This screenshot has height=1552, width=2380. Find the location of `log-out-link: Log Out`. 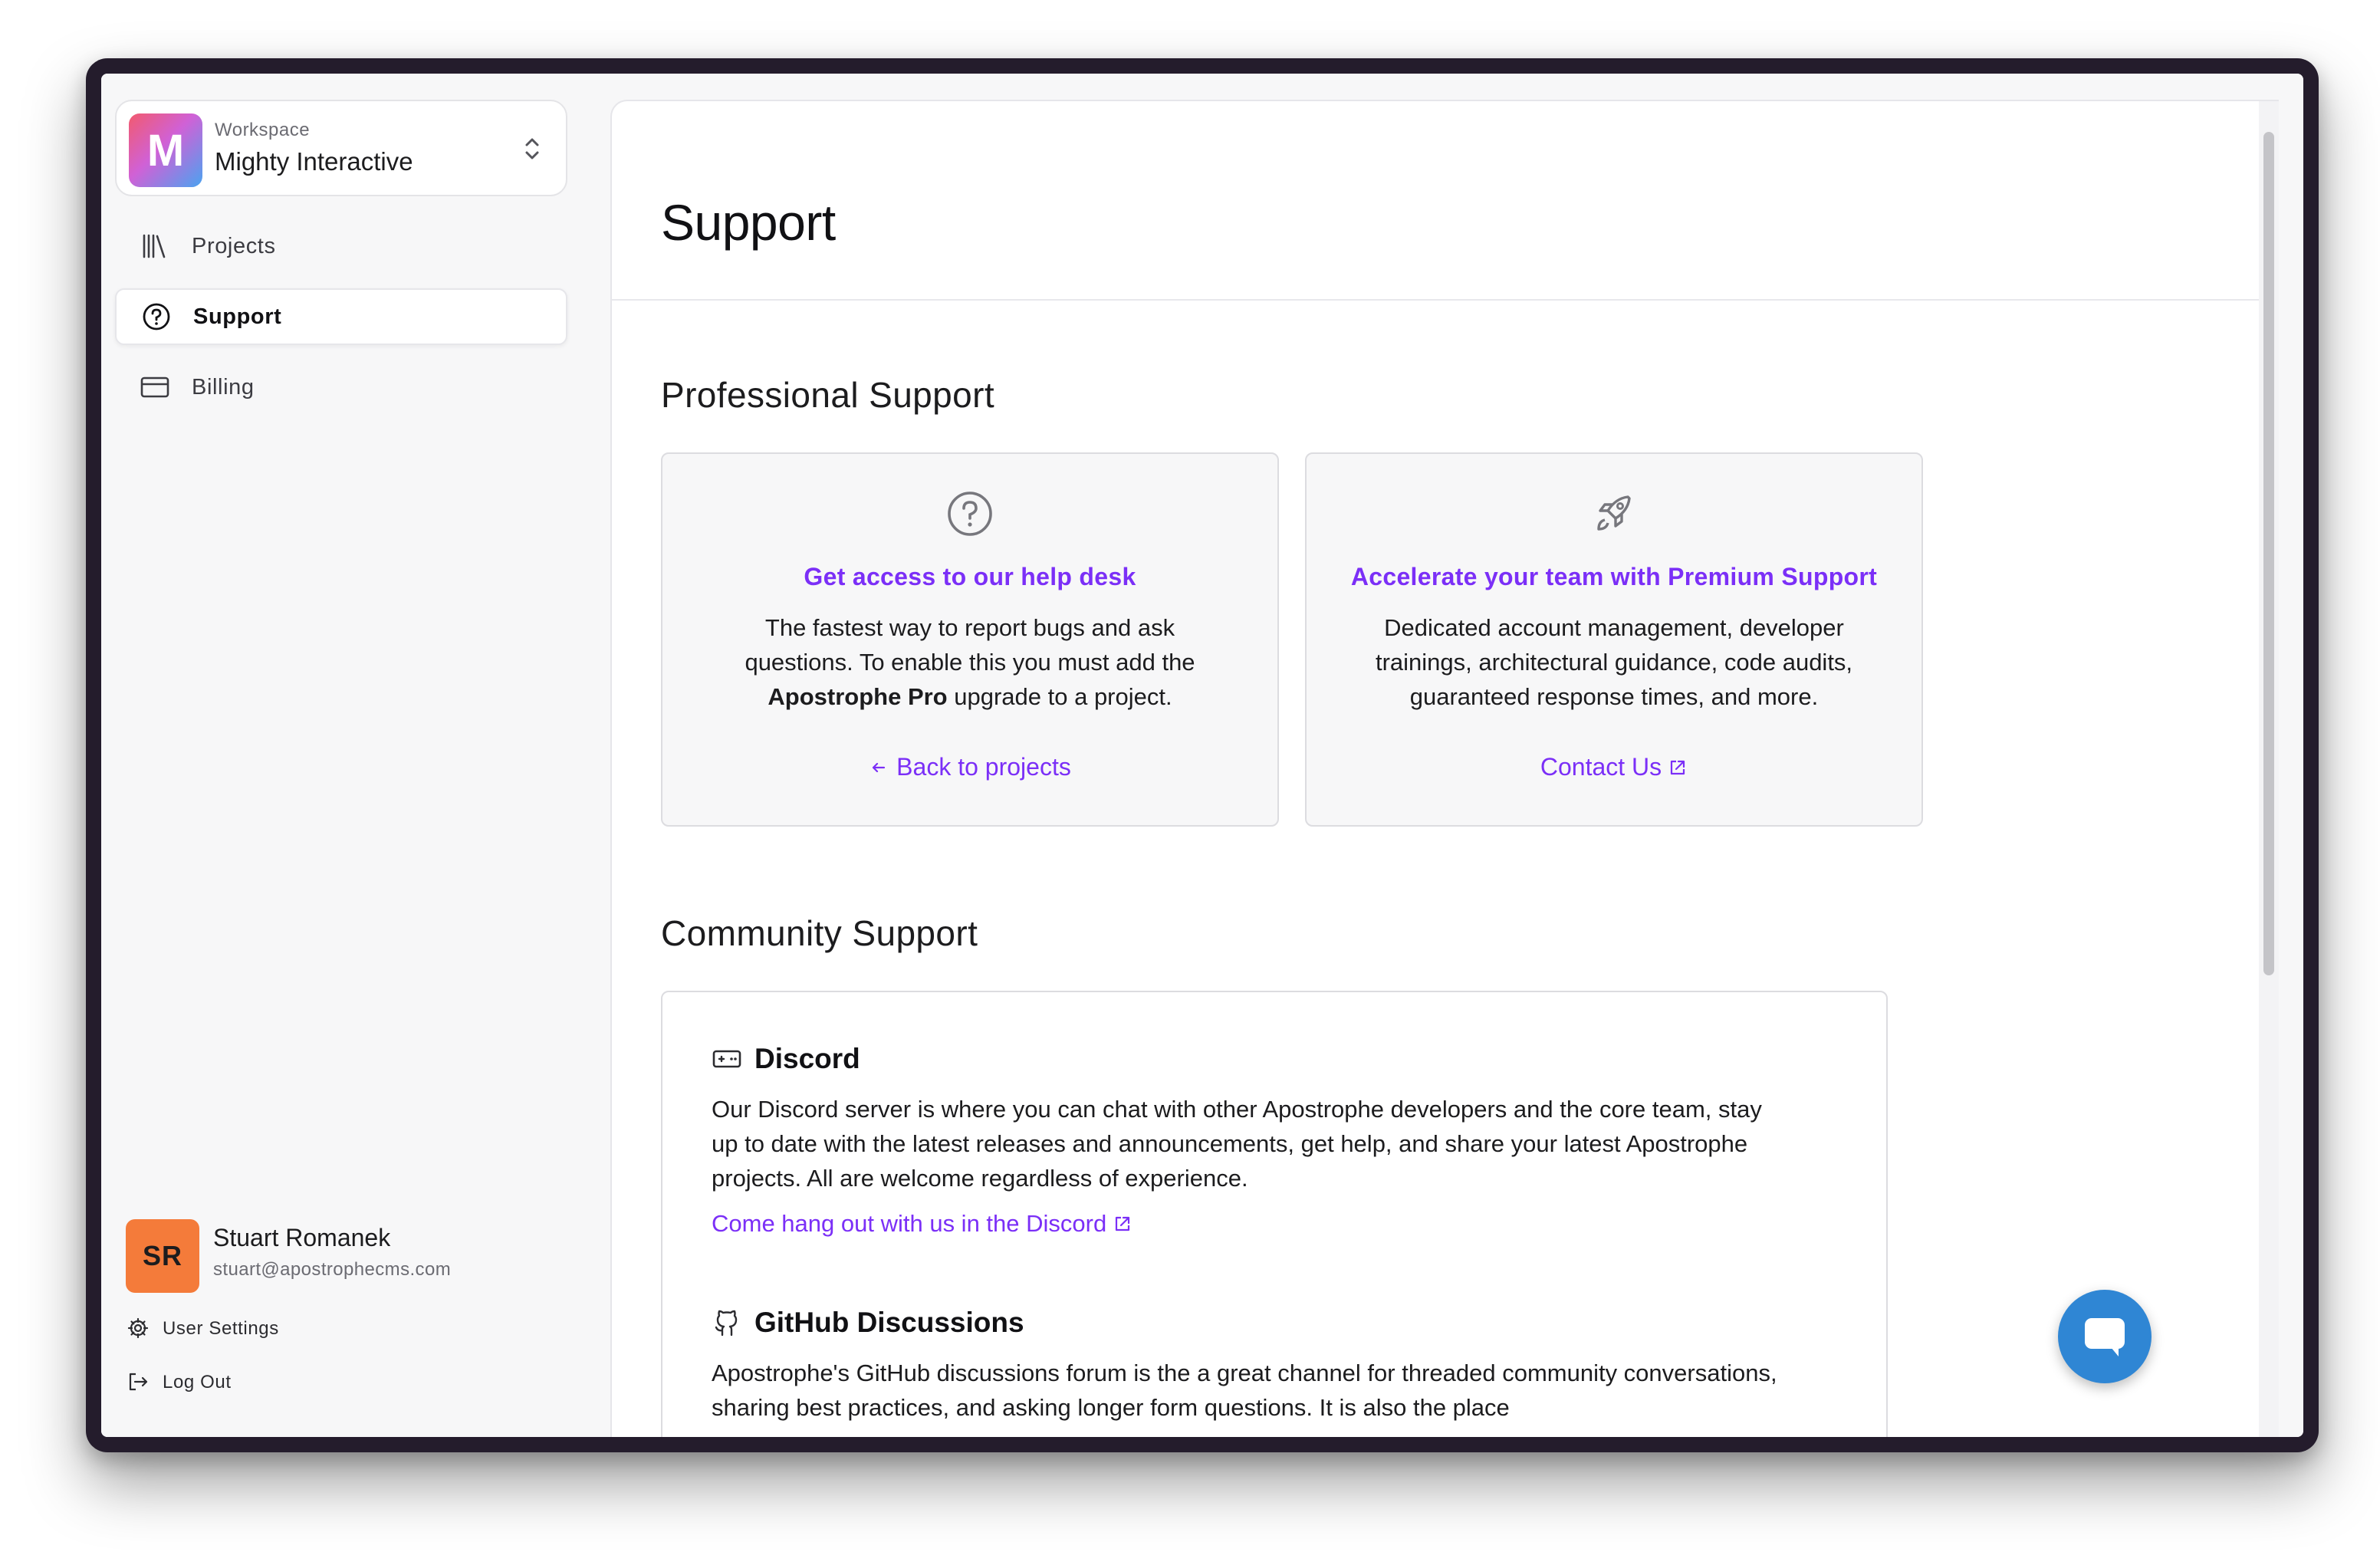

log-out-link: Log Out is located at coordinates (180, 1382).